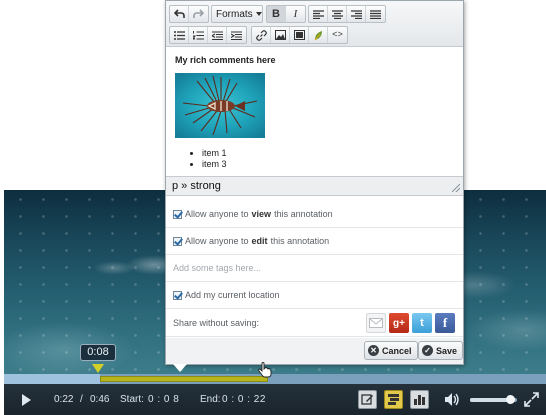  Describe the element at coordinates (216, 323) in the screenshot. I see `share-label: Share without saving:` at that location.